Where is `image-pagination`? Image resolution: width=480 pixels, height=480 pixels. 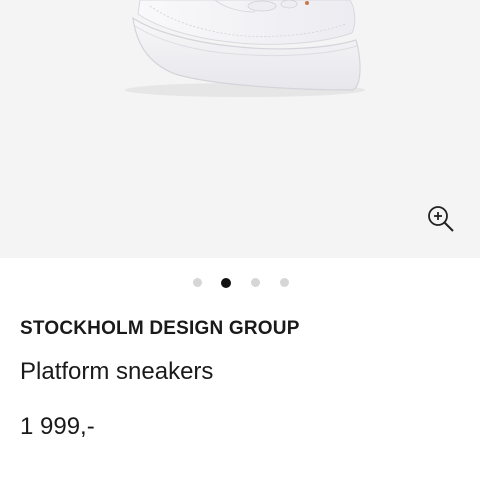 image-pagination is located at coordinates (240, 283).